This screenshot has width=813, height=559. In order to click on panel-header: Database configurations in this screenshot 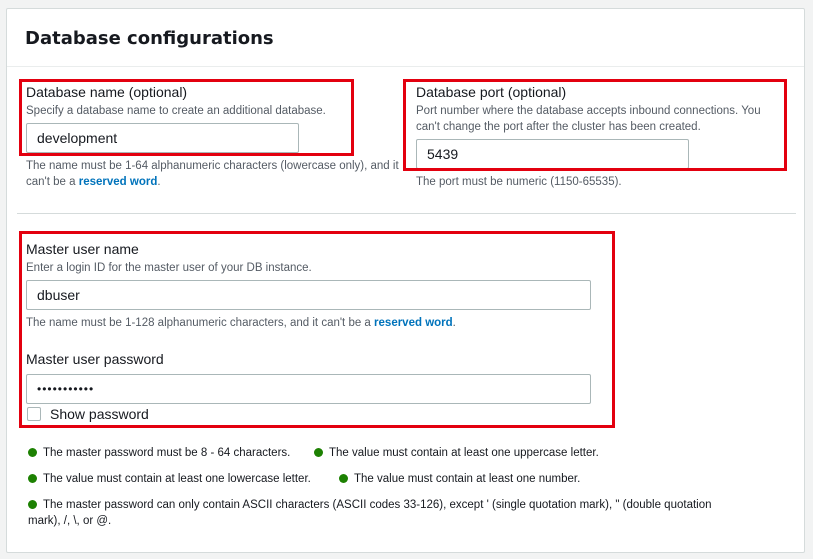, I will do `click(405, 38)`.